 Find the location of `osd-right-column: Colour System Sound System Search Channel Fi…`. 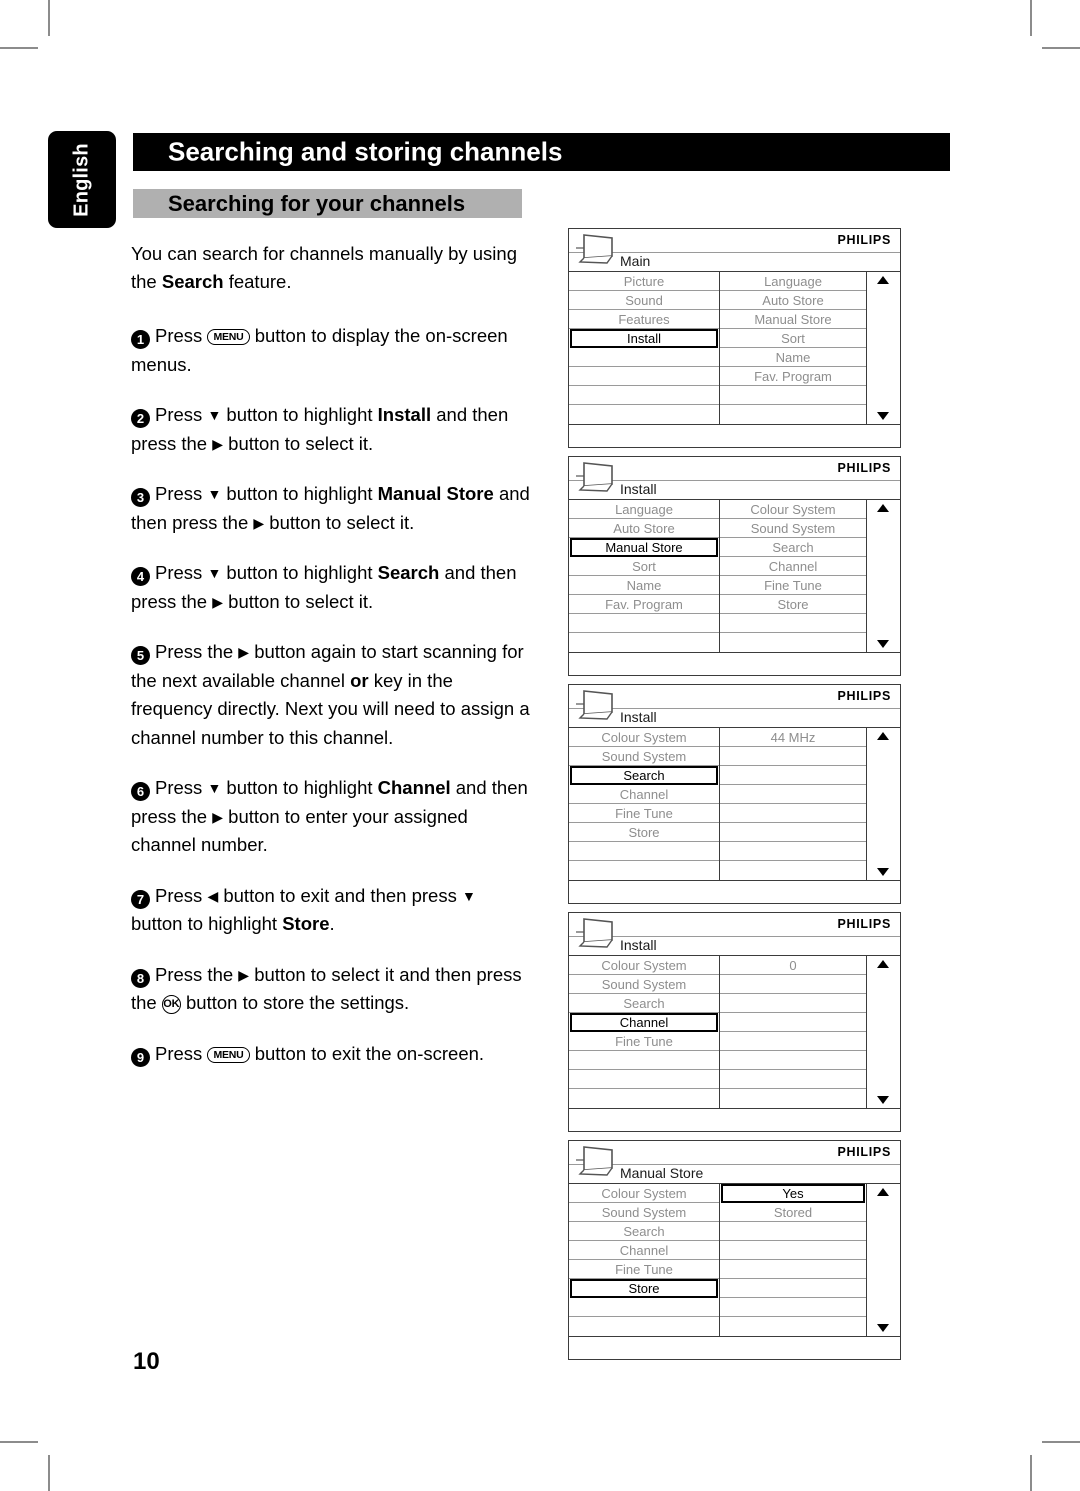

osd-right-column: Colour System Sound System Search Channel Fi… is located at coordinates (793, 576).